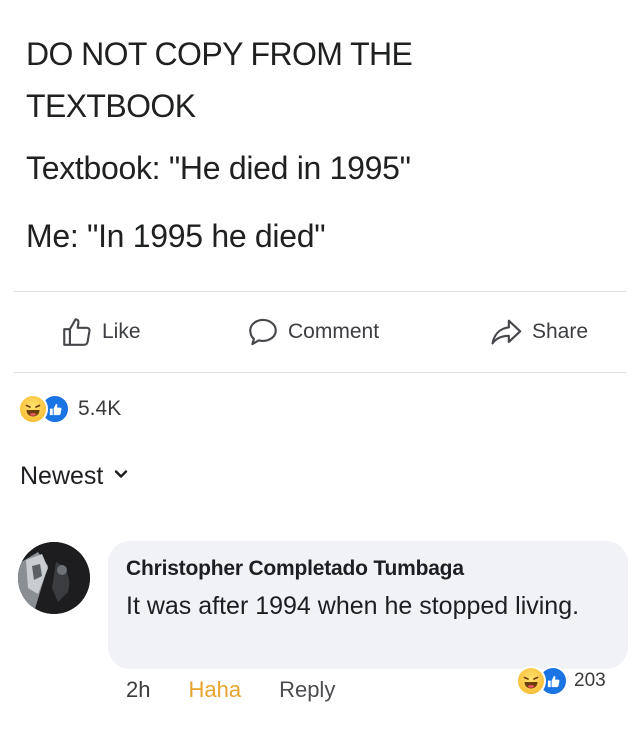 The height and width of the screenshot is (733, 640). Describe the element at coordinates (77, 332) in the screenshot. I see `thumbs-up-icon` at that location.